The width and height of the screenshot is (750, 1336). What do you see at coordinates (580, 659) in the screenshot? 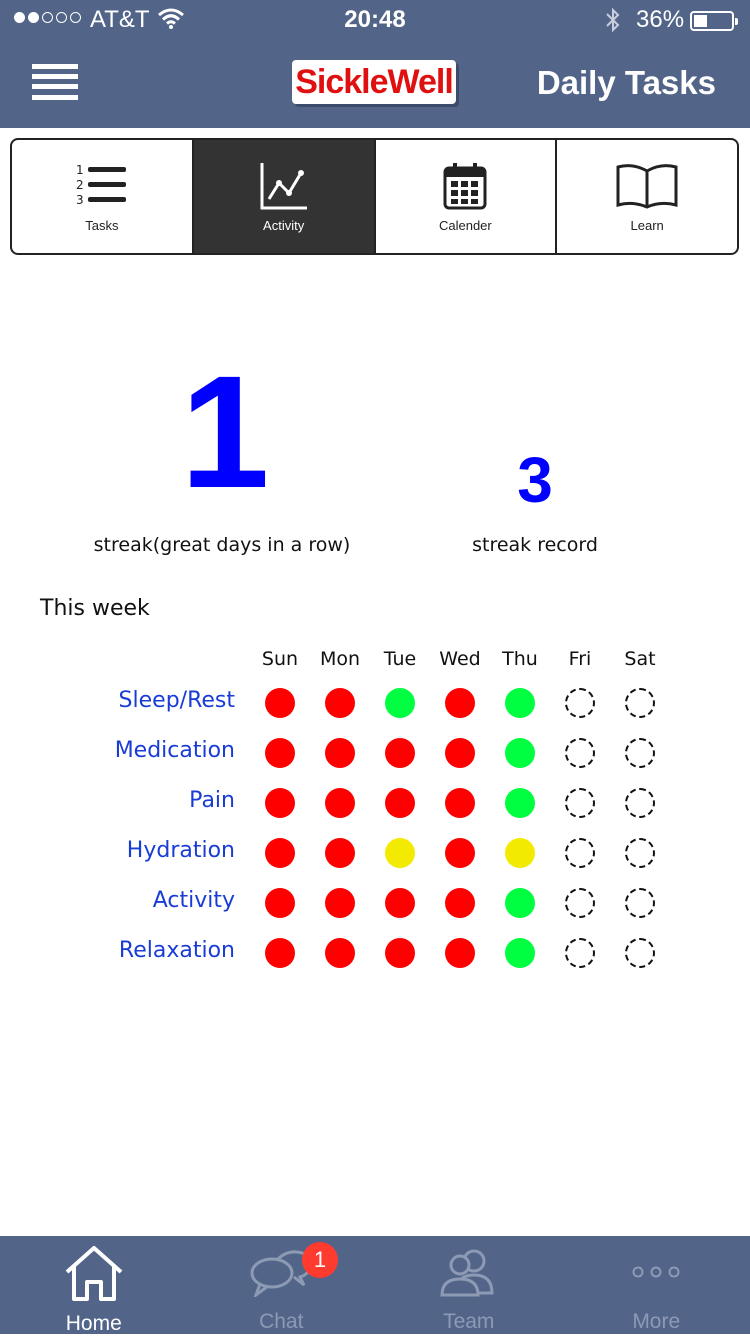
I see `day-header-fri: Fri` at bounding box center [580, 659].